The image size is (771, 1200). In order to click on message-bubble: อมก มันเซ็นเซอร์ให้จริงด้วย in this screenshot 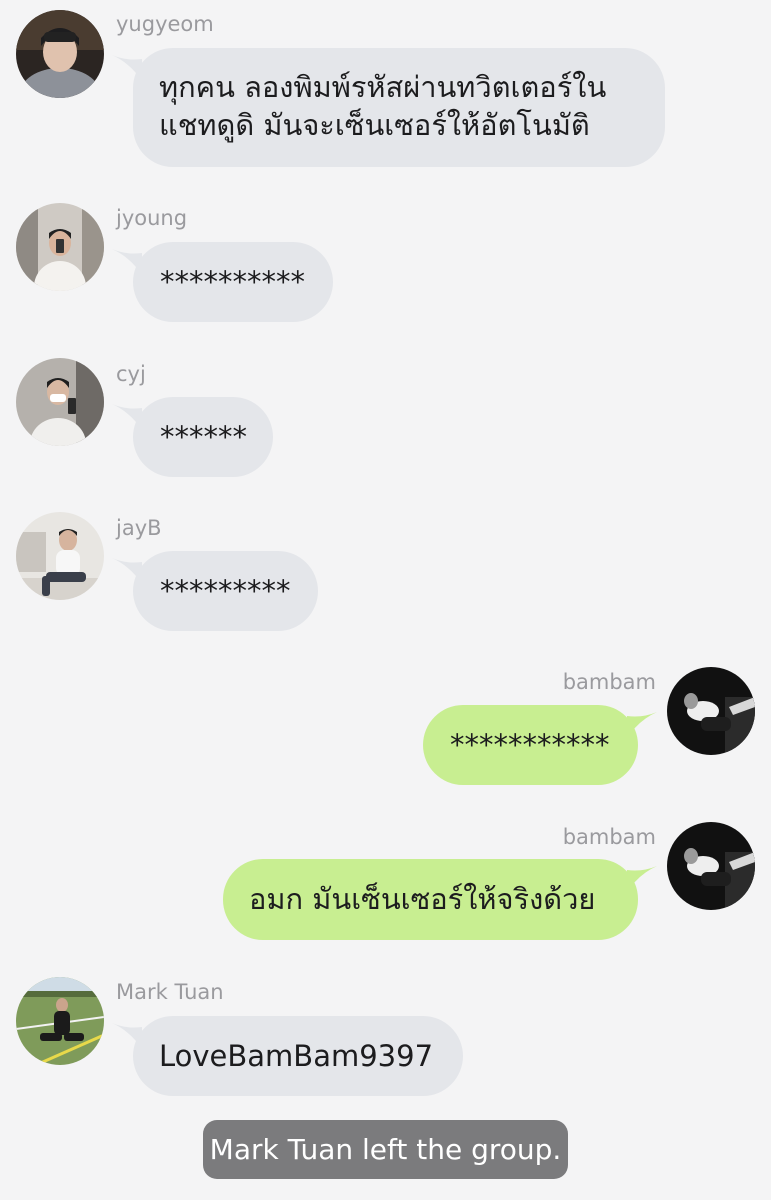, I will do `click(430, 899)`.